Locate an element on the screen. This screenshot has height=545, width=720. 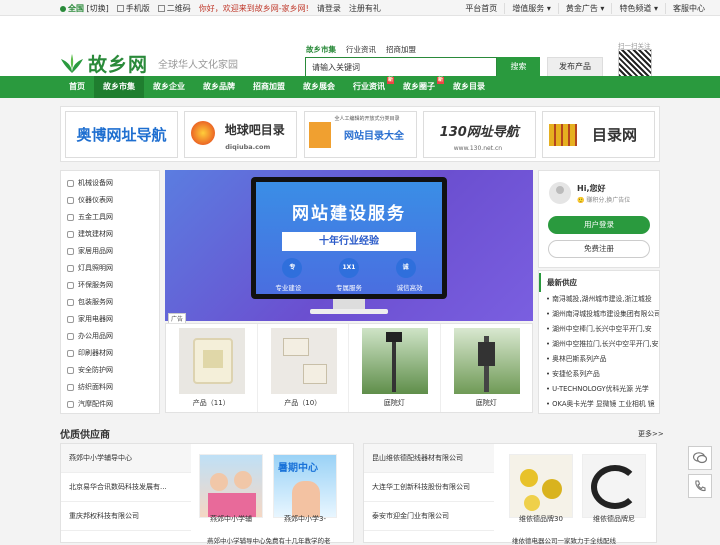
category-item: 包装服务网 is located at coordinates (110, 302).